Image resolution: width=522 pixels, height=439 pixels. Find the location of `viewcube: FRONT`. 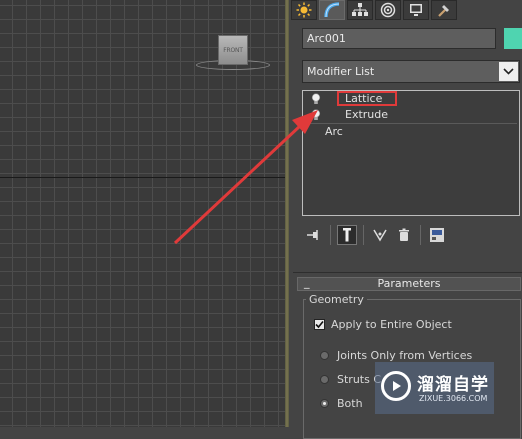

viewcube: FRONT is located at coordinates (233, 50).